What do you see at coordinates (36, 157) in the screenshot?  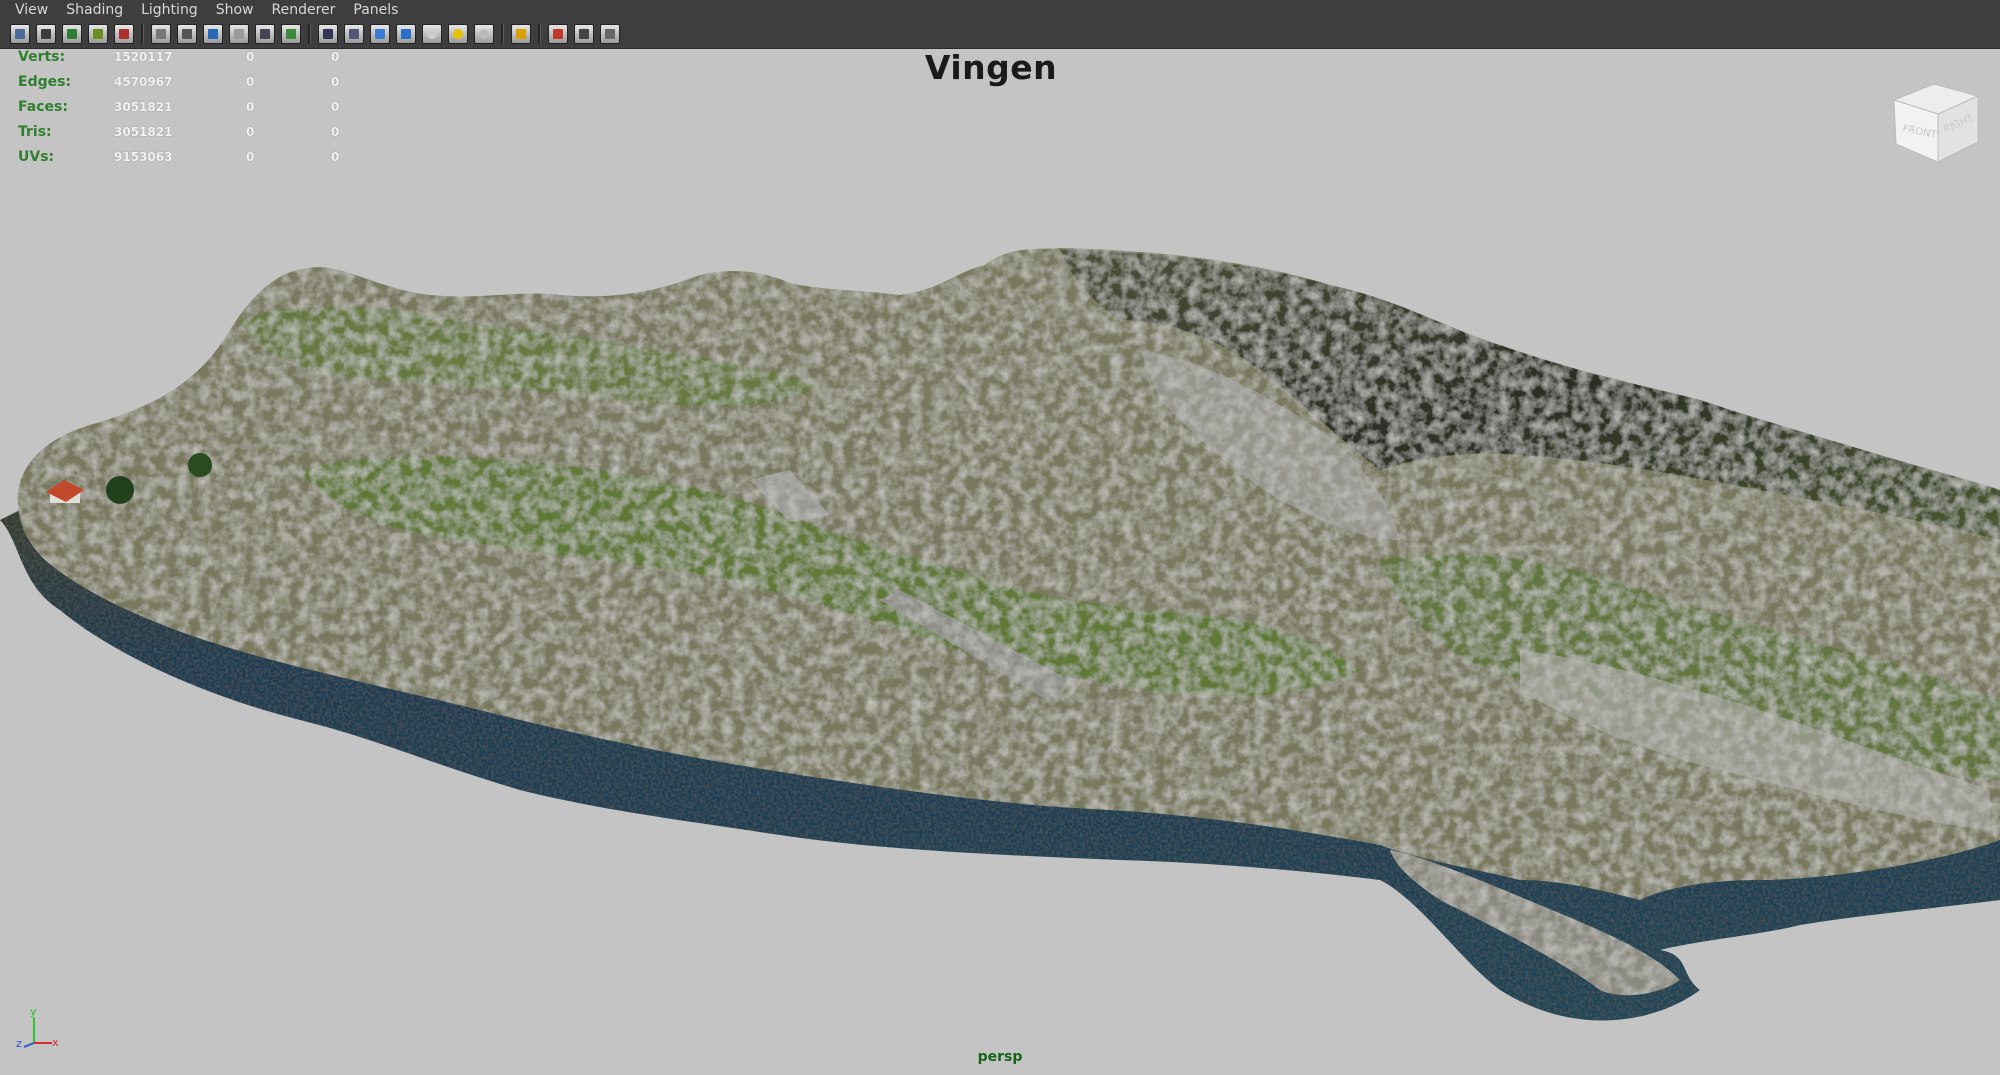 I see `hud-stat-label: UVs:` at bounding box center [36, 157].